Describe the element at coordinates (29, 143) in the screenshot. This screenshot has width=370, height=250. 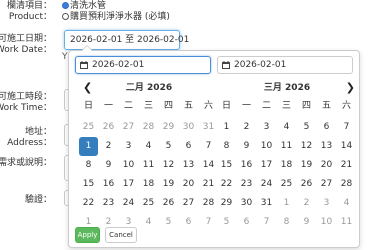
I see `address-label-en: Address：` at that location.